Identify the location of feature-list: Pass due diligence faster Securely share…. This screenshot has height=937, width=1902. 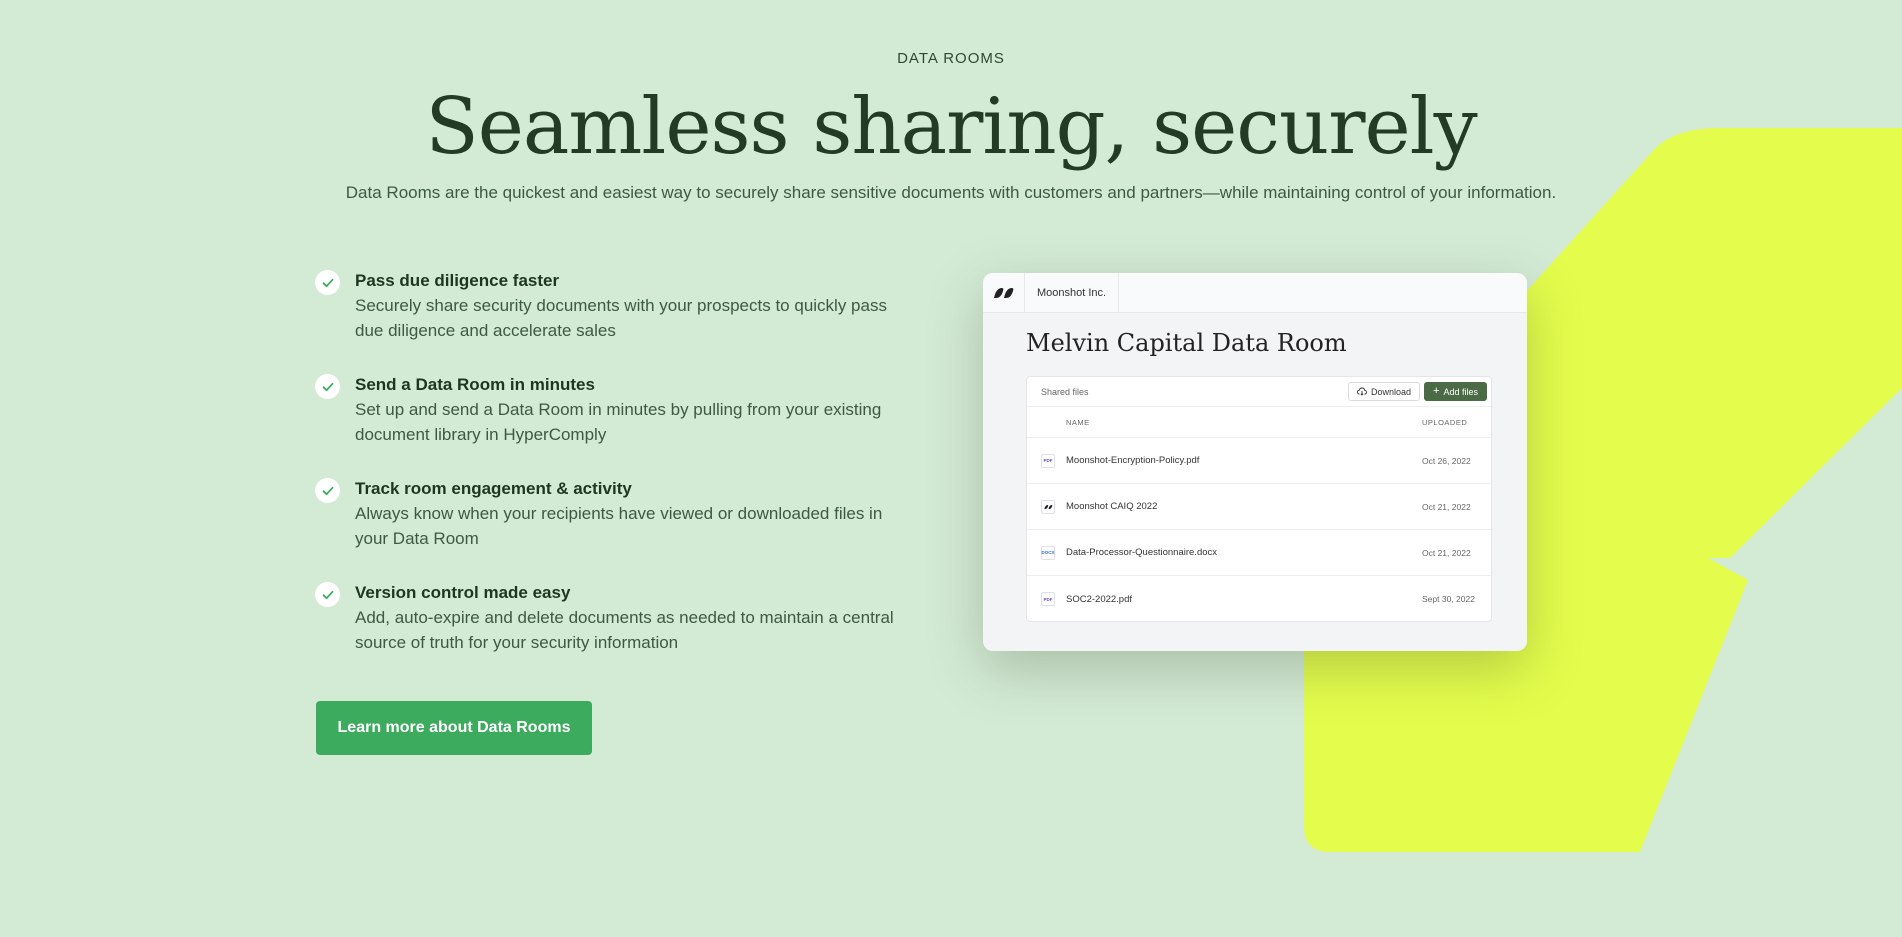
(620, 476).